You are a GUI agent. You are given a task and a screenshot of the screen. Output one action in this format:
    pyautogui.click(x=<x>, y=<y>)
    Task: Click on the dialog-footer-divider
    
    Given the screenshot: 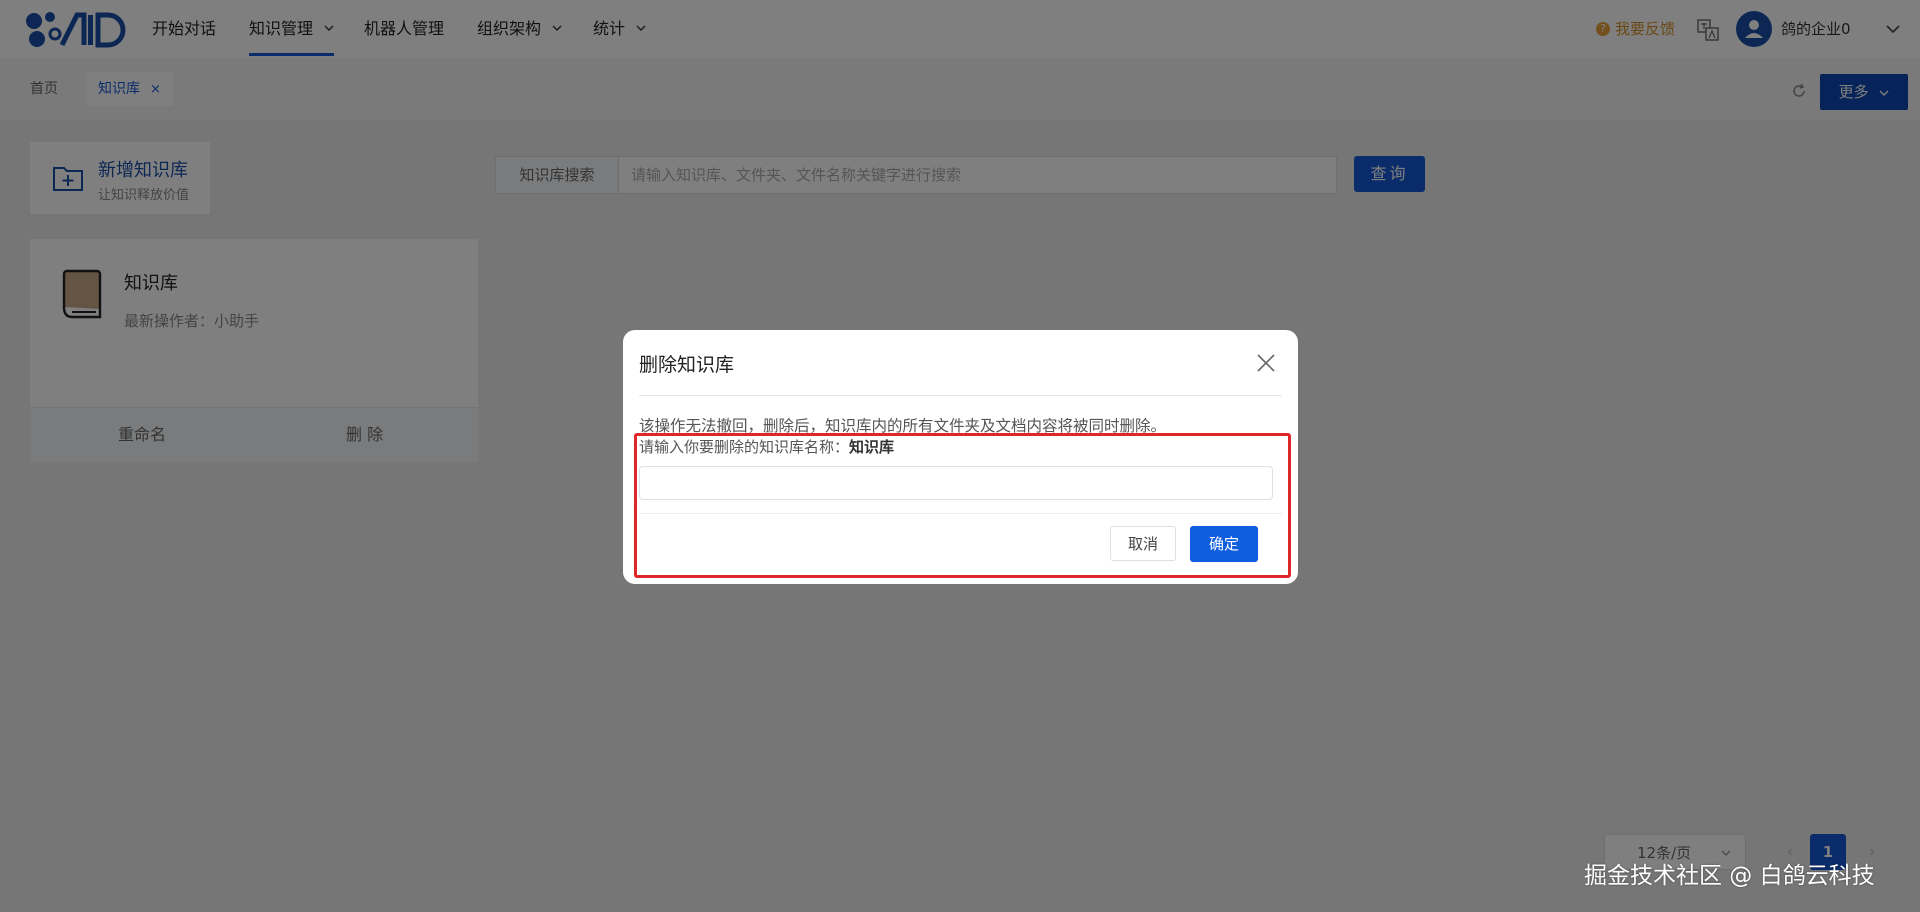 What is the action you would take?
    pyautogui.click(x=960, y=513)
    